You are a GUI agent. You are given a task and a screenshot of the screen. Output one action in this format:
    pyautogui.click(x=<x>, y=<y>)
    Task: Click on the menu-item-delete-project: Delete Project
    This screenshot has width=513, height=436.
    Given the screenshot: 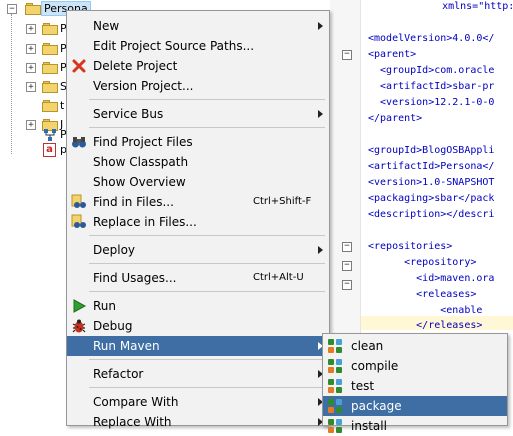 What is the action you would take?
    pyautogui.click(x=198, y=66)
    